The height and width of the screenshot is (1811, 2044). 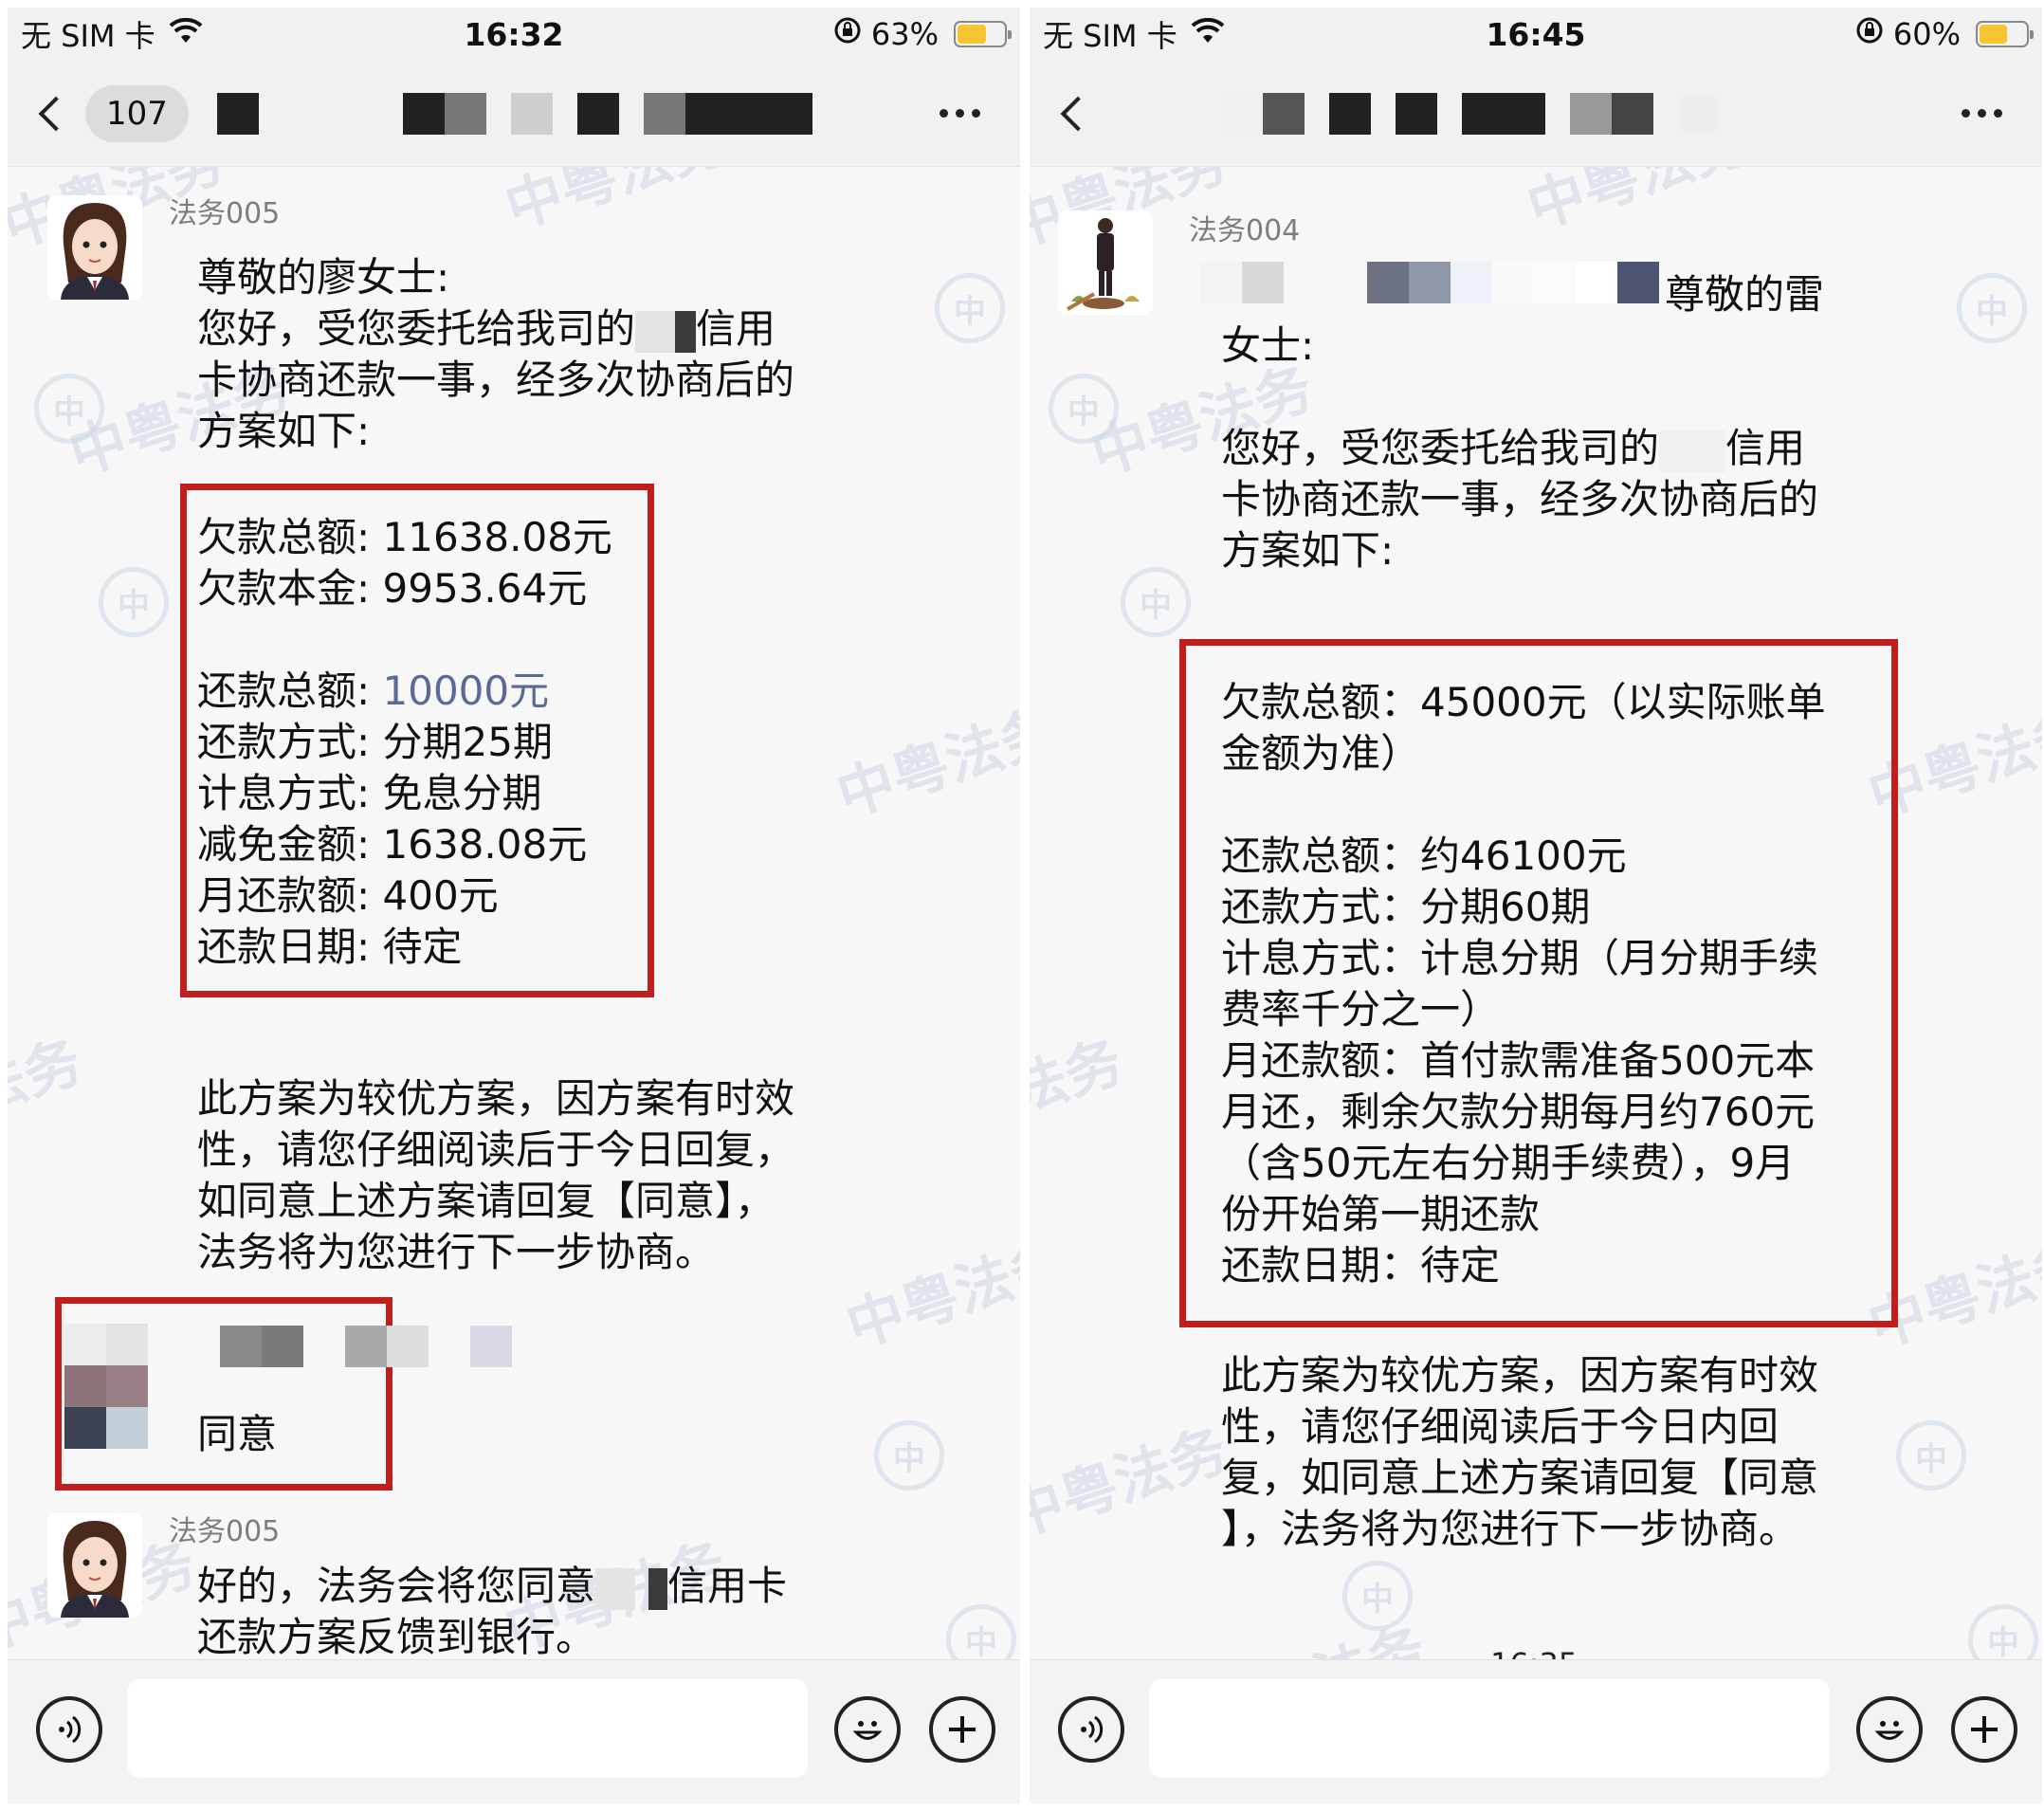 What do you see at coordinates (1361, 1266) in the screenshot?
I see `plan-line: 还款日期：待定` at bounding box center [1361, 1266].